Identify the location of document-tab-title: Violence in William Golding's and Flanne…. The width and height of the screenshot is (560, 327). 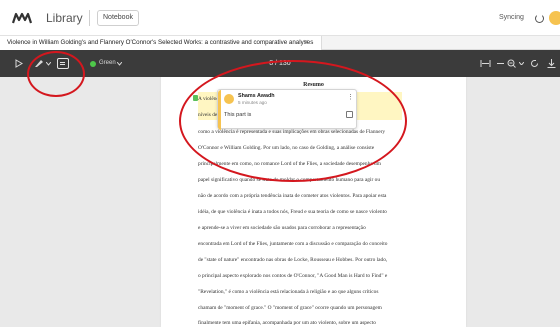
(160, 42).